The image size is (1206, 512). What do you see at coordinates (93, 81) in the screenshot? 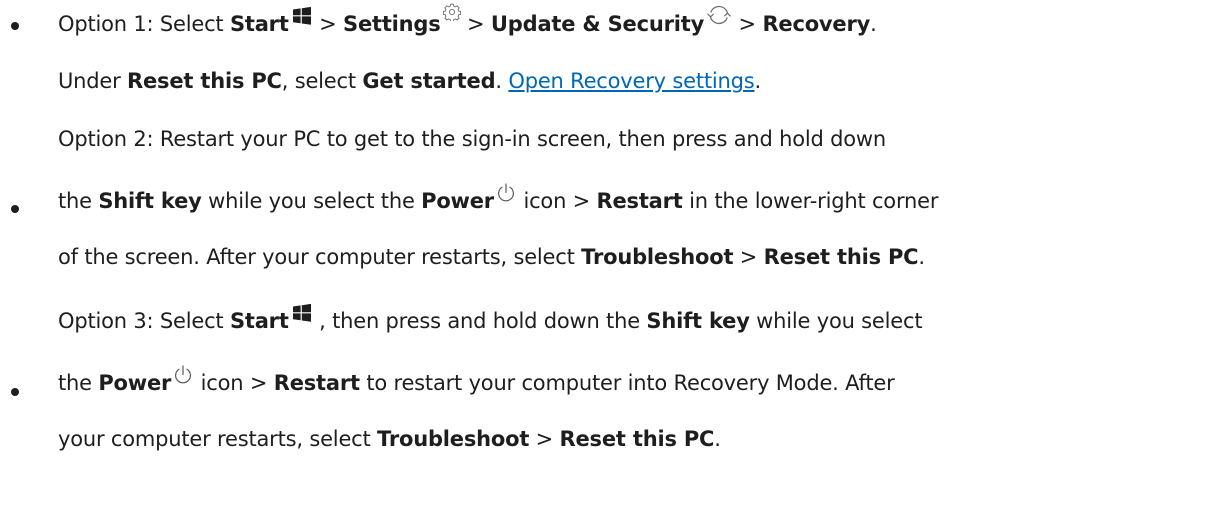
I see `instruction-text: Under` at bounding box center [93, 81].